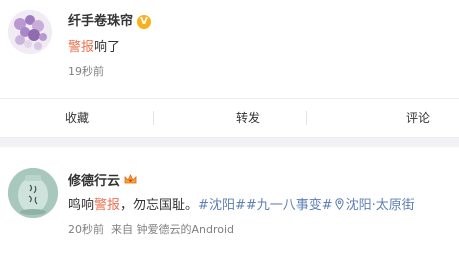 This screenshot has width=459, height=258. Describe the element at coordinates (77, 118) in the screenshot. I see `favorite-button: 收藏` at that location.